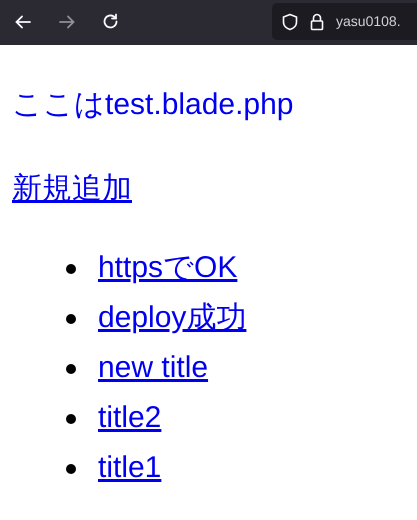 Image resolution: width=417 pixels, height=520 pixels. Describe the element at coordinates (172, 318) in the screenshot. I see `post-link: deploy成功` at that location.